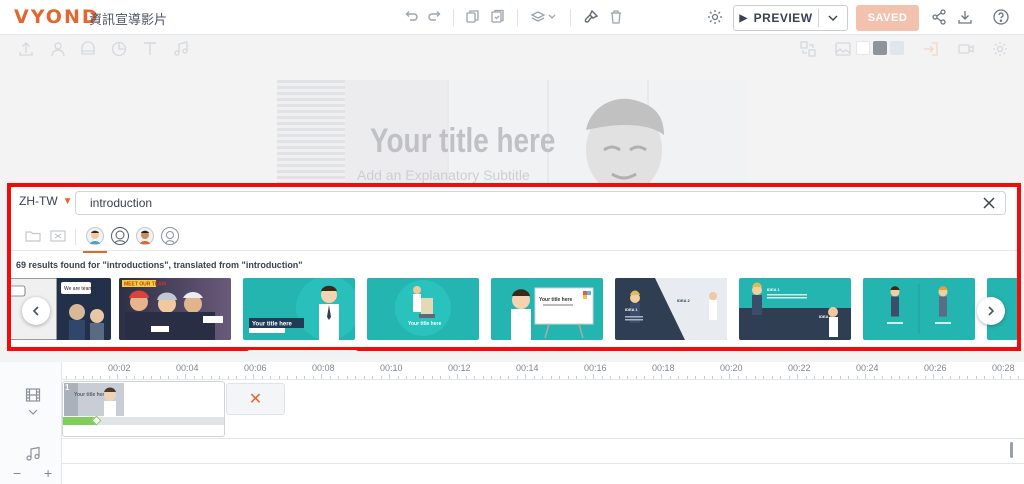 The image size is (1024, 484). I want to click on play-icon: ▶, so click(743, 18).